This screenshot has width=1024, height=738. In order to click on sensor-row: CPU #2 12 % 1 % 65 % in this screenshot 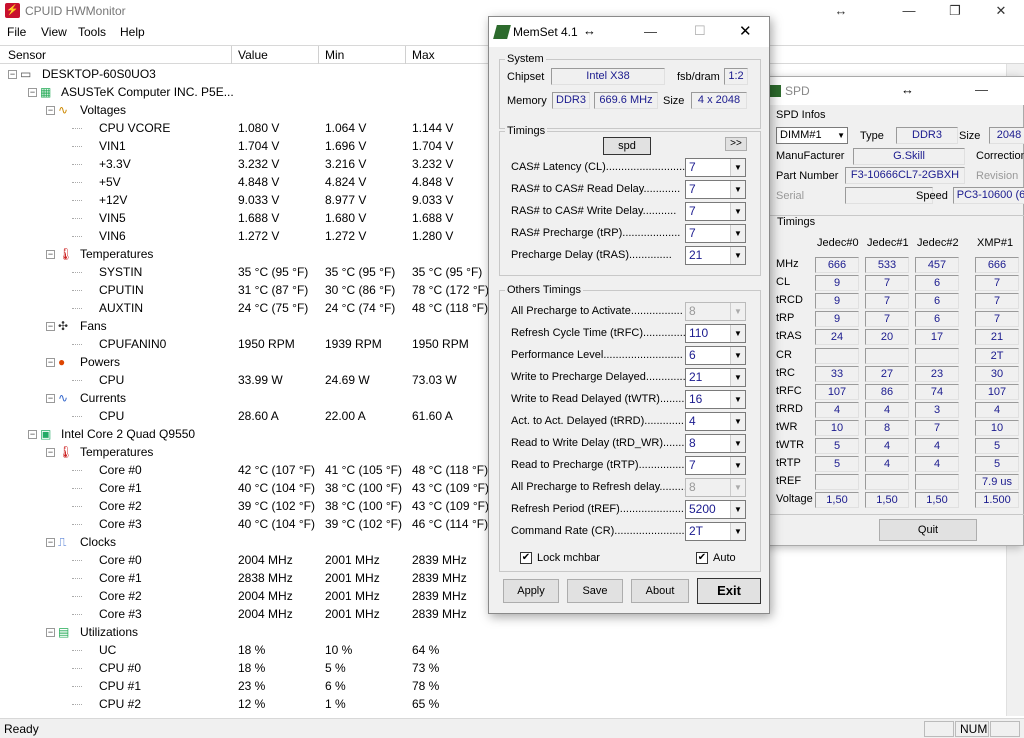, I will do `click(503, 704)`.